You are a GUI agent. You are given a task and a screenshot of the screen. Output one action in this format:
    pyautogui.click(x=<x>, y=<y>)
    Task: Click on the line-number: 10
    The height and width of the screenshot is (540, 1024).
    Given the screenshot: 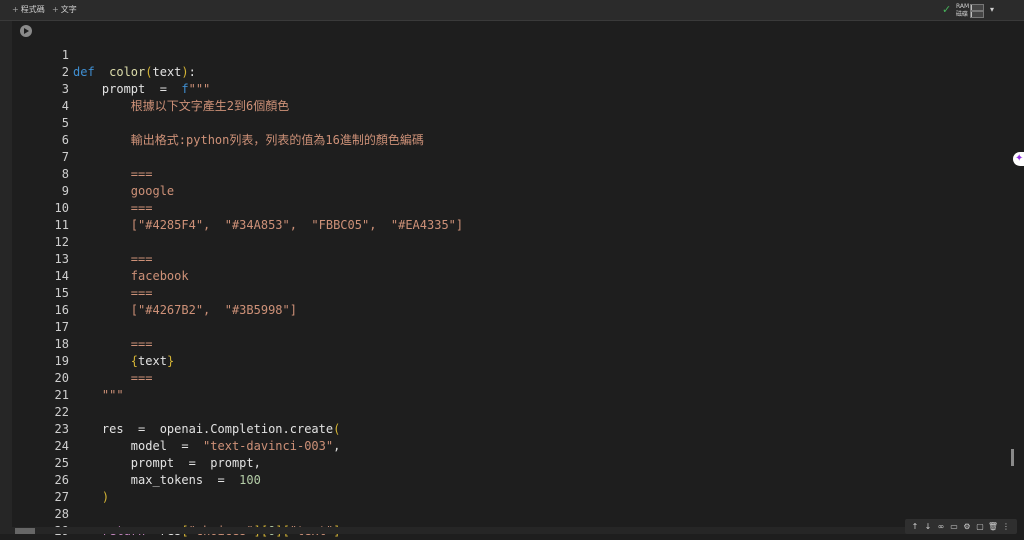 What is the action you would take?
    pyautogui.click(x=61, y=208)
    